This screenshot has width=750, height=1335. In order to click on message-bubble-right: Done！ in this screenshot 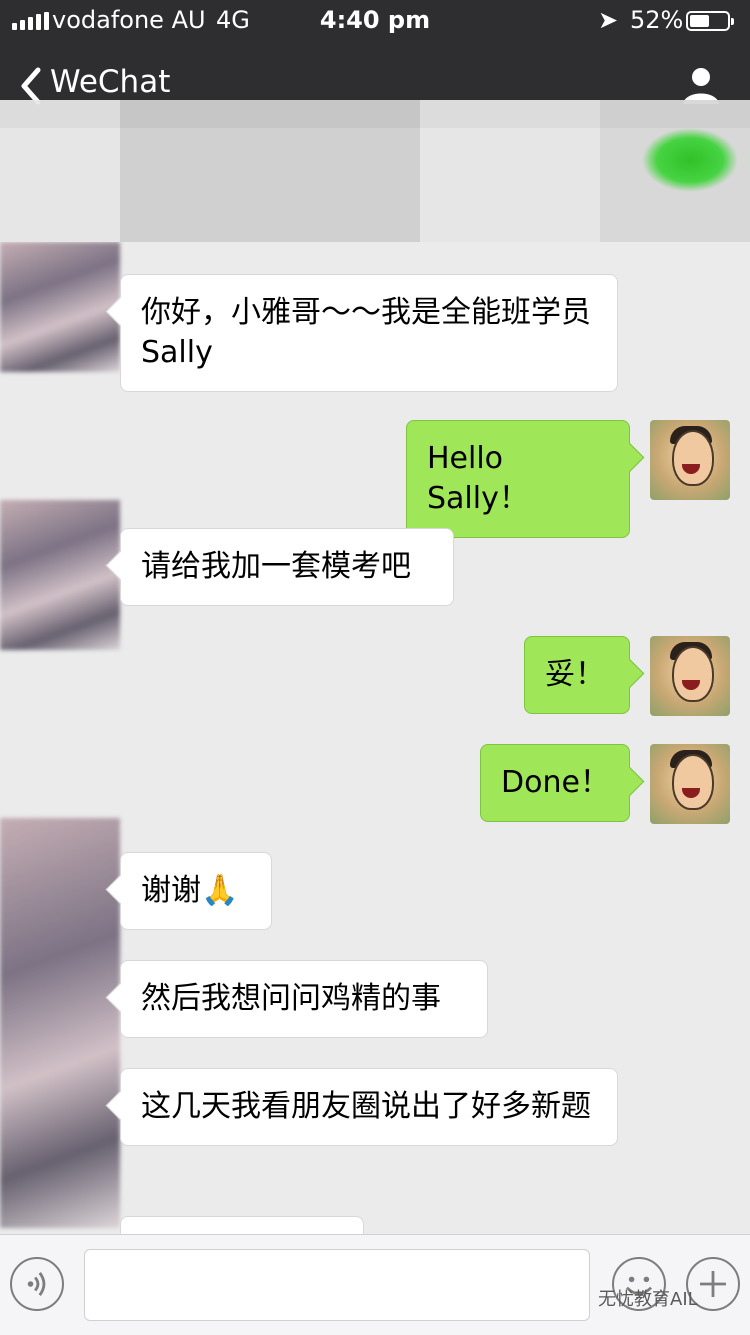, I will do `click(555, 783)`.